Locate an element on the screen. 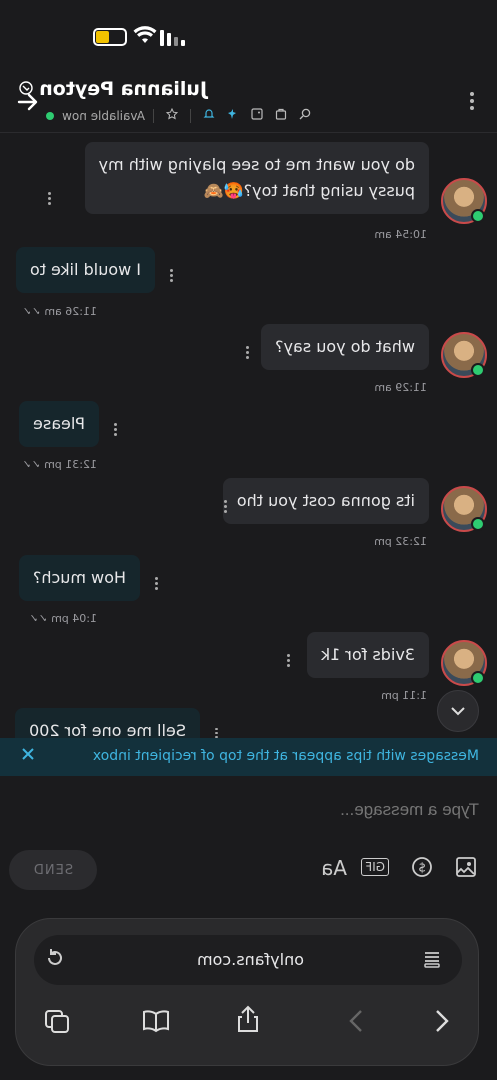 The width and height of the screenshot is (497, 1080). chat-header: Julianna Peyton Available now is located at coordinates (248, 101).